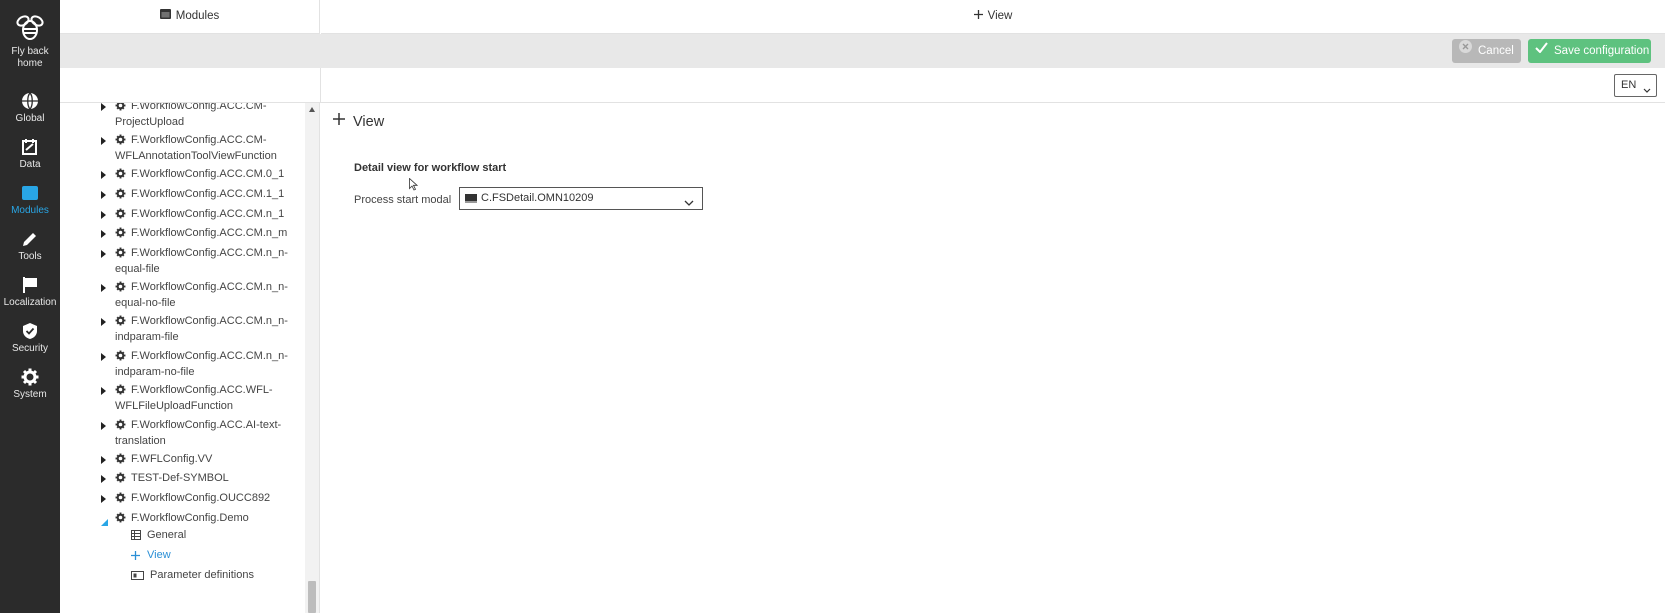 The height and width of the screenshot is (613, 1665). What do you see at coordinates (206, 425) in the screenshot?
I see `tree-node-label: F.WorkflowConfig.ACC.AI-text-` at bounding box center [206, 425].